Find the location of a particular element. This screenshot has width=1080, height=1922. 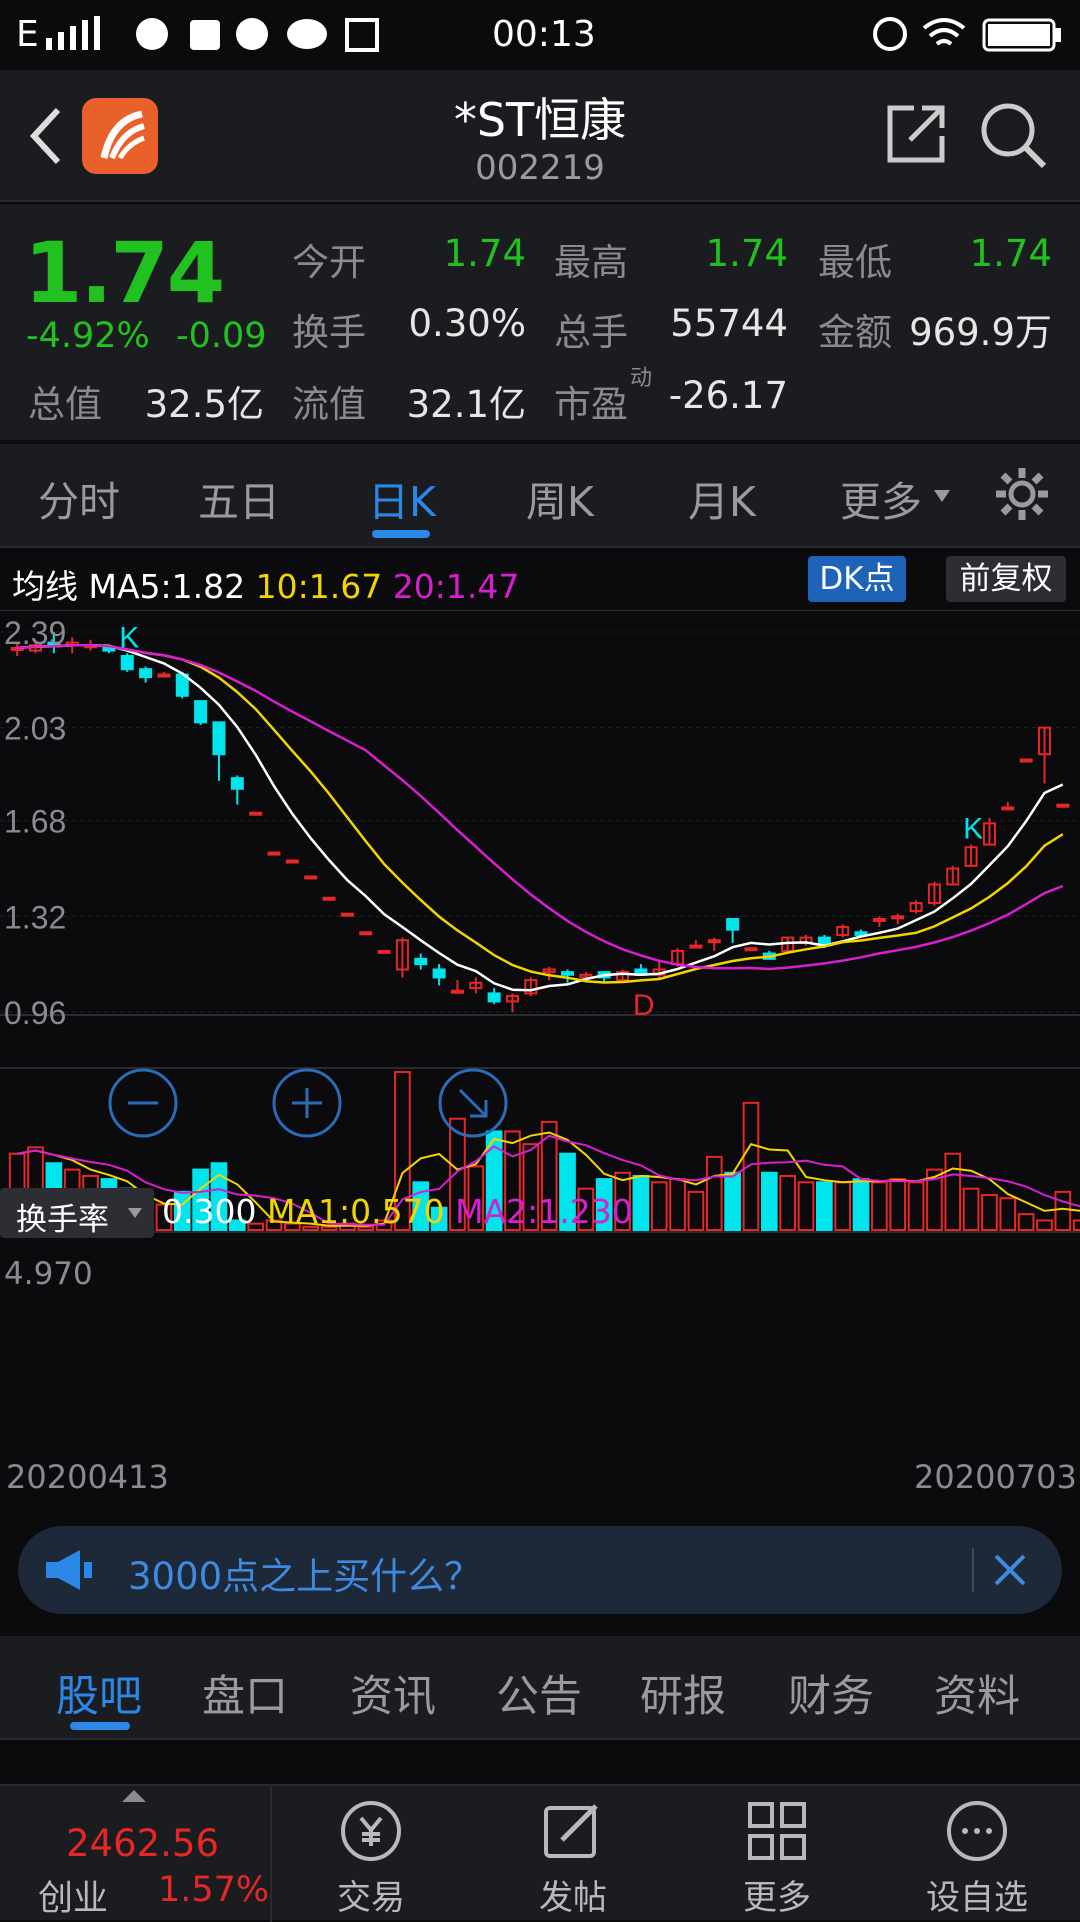

open-label: 今开 is located at coordinates (329, 262).